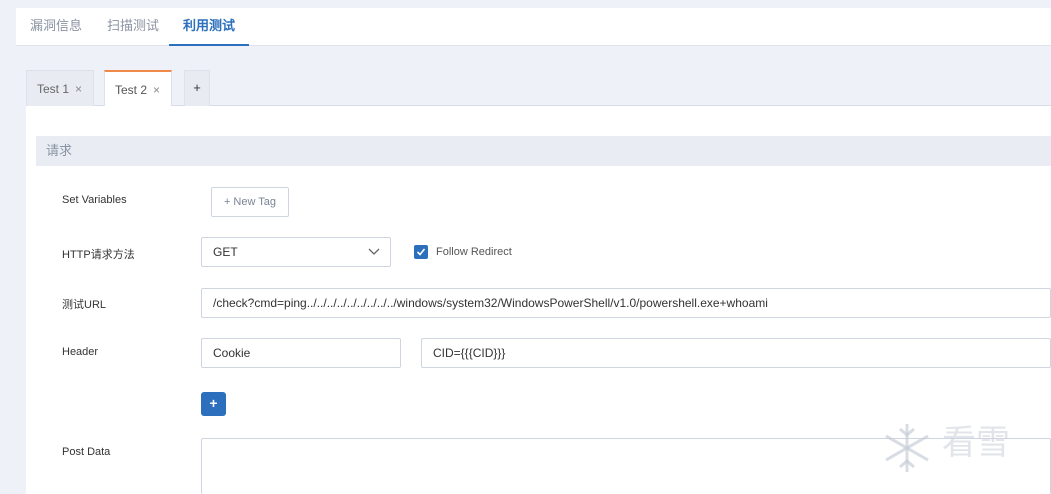 Image resolution: width=1051 pixels, height=494 pixels. What do you see at coordinates (533, 27) in the screenshot?
I see `top-tab-bar: 漏洞信息 扫描测试 利用测试` at bounding box center [533, 27].